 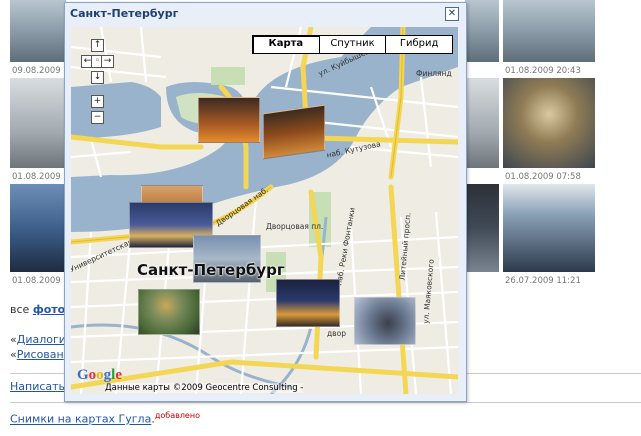 What do you see at coordinates (177, 415) in the screenshot?
I see `added-note: добавлено` at bounding box center [177, 415].